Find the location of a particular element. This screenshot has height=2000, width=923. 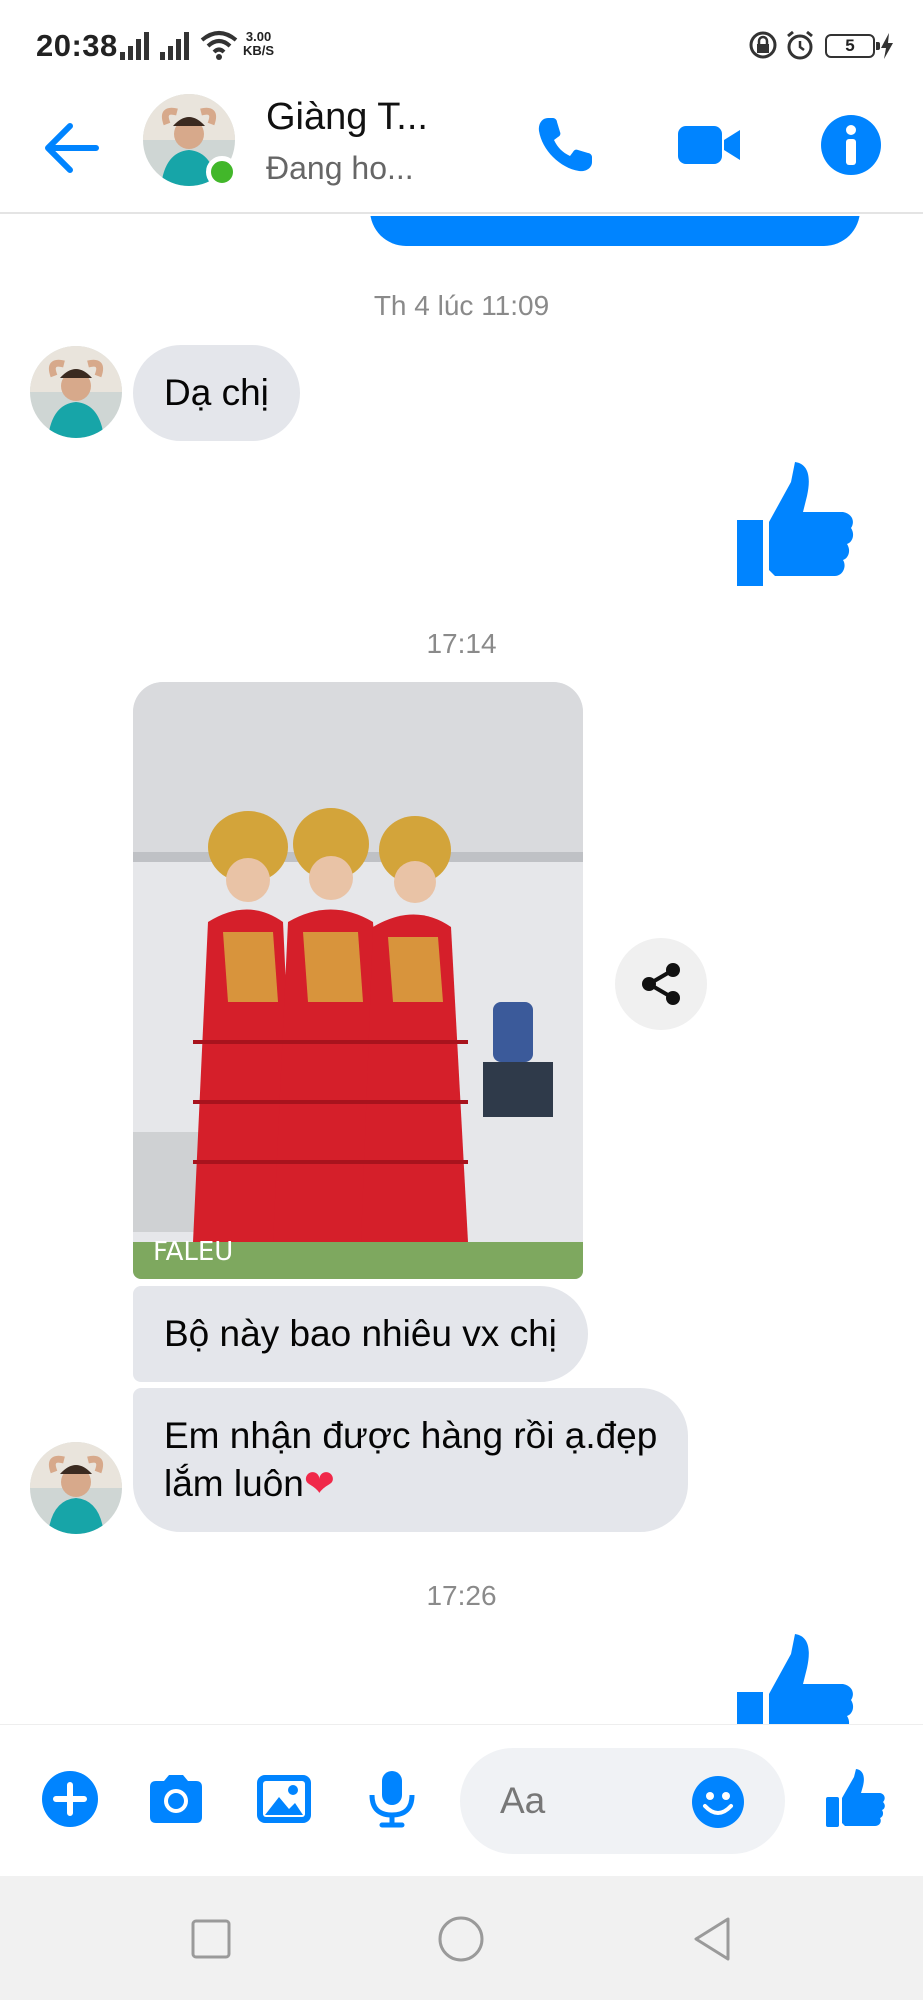

message-composer: Aa is located at coordinates (461, 1800).